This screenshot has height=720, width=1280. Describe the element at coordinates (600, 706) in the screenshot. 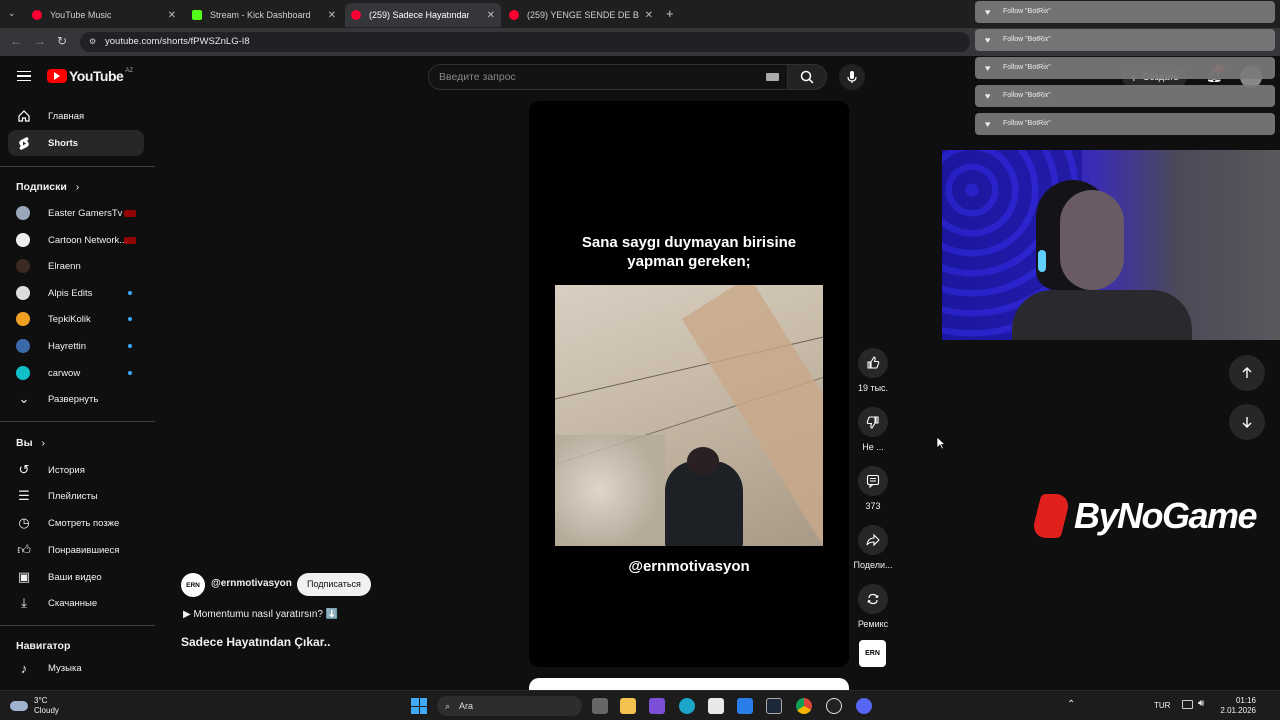

I see `task-view-icon` at that location.